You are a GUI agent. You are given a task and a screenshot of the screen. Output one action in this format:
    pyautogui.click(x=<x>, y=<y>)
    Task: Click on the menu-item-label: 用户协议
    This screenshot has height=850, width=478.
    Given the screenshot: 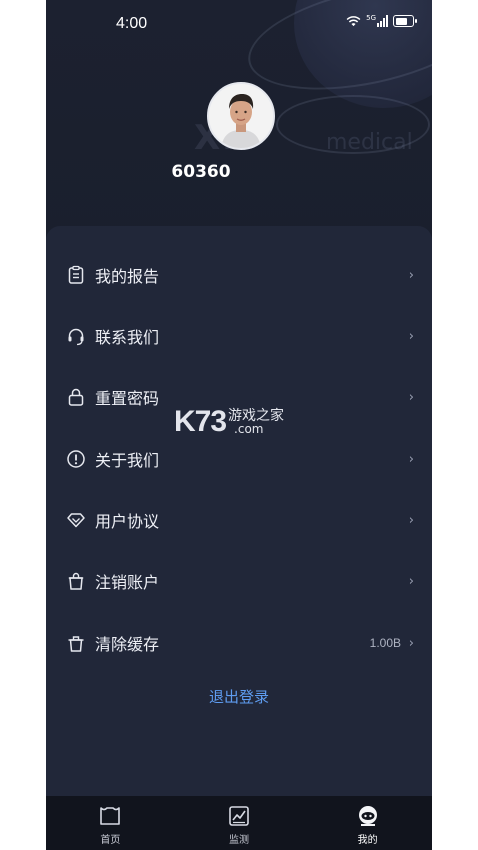 What is the action you would take?
    pyautogui.click(x=127, y=521)
    